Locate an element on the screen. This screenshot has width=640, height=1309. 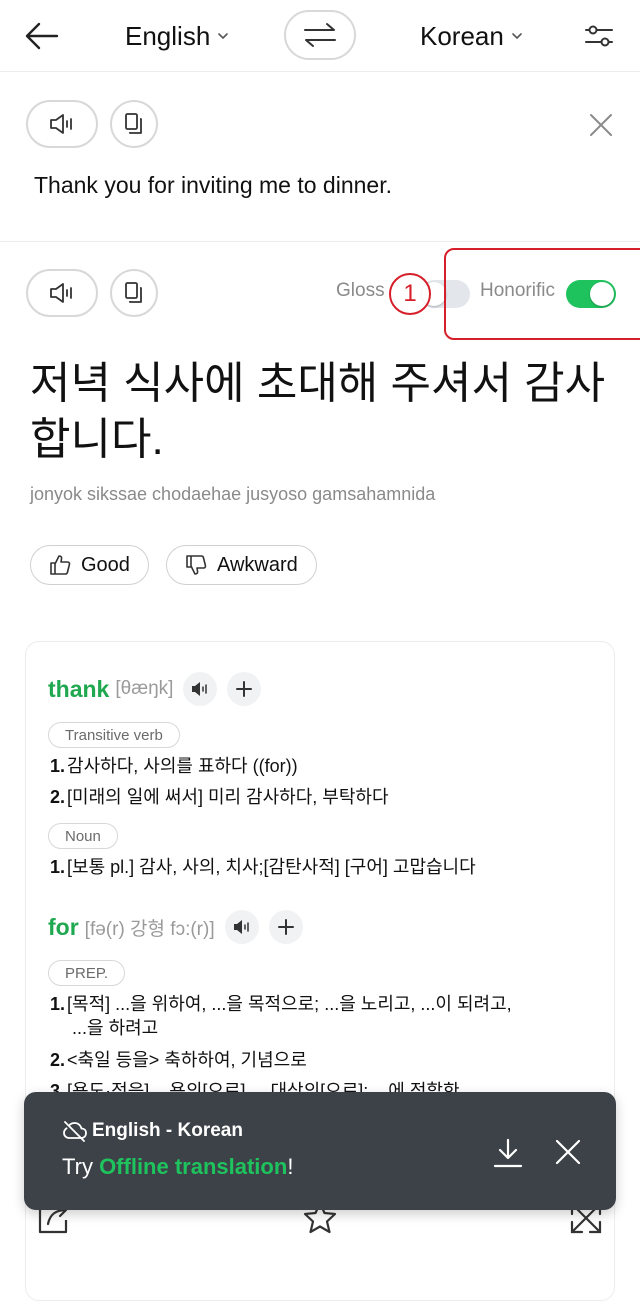
translated-text: 저녁 식사에 초대해 주셔서 감사합니다. is located at coordinates (325, 412).